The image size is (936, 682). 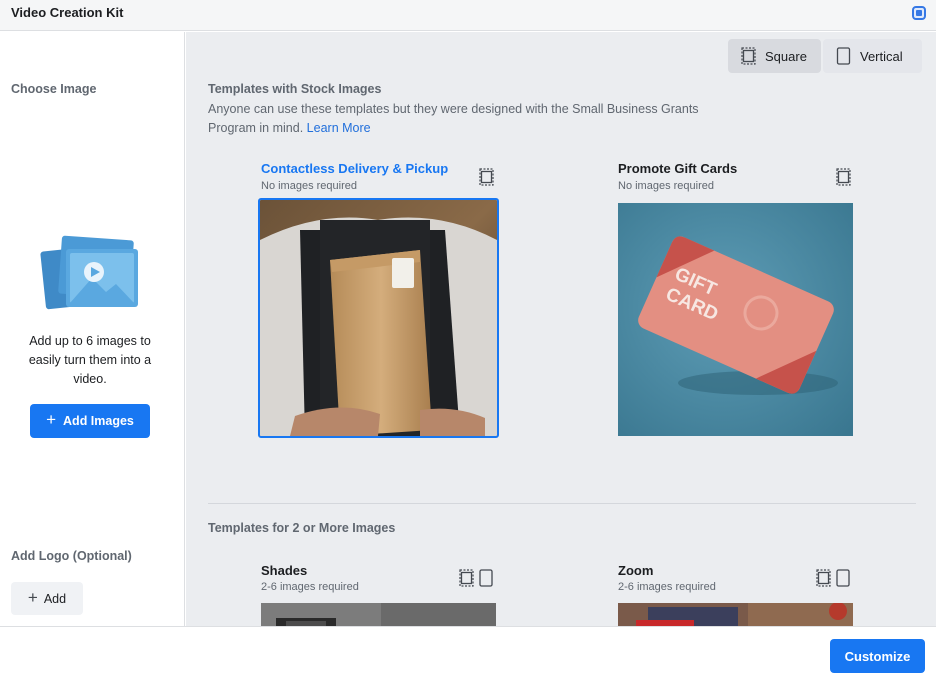 I want to click on add-logo-label: Add Logo (Optional), so click(x=71, y=556).